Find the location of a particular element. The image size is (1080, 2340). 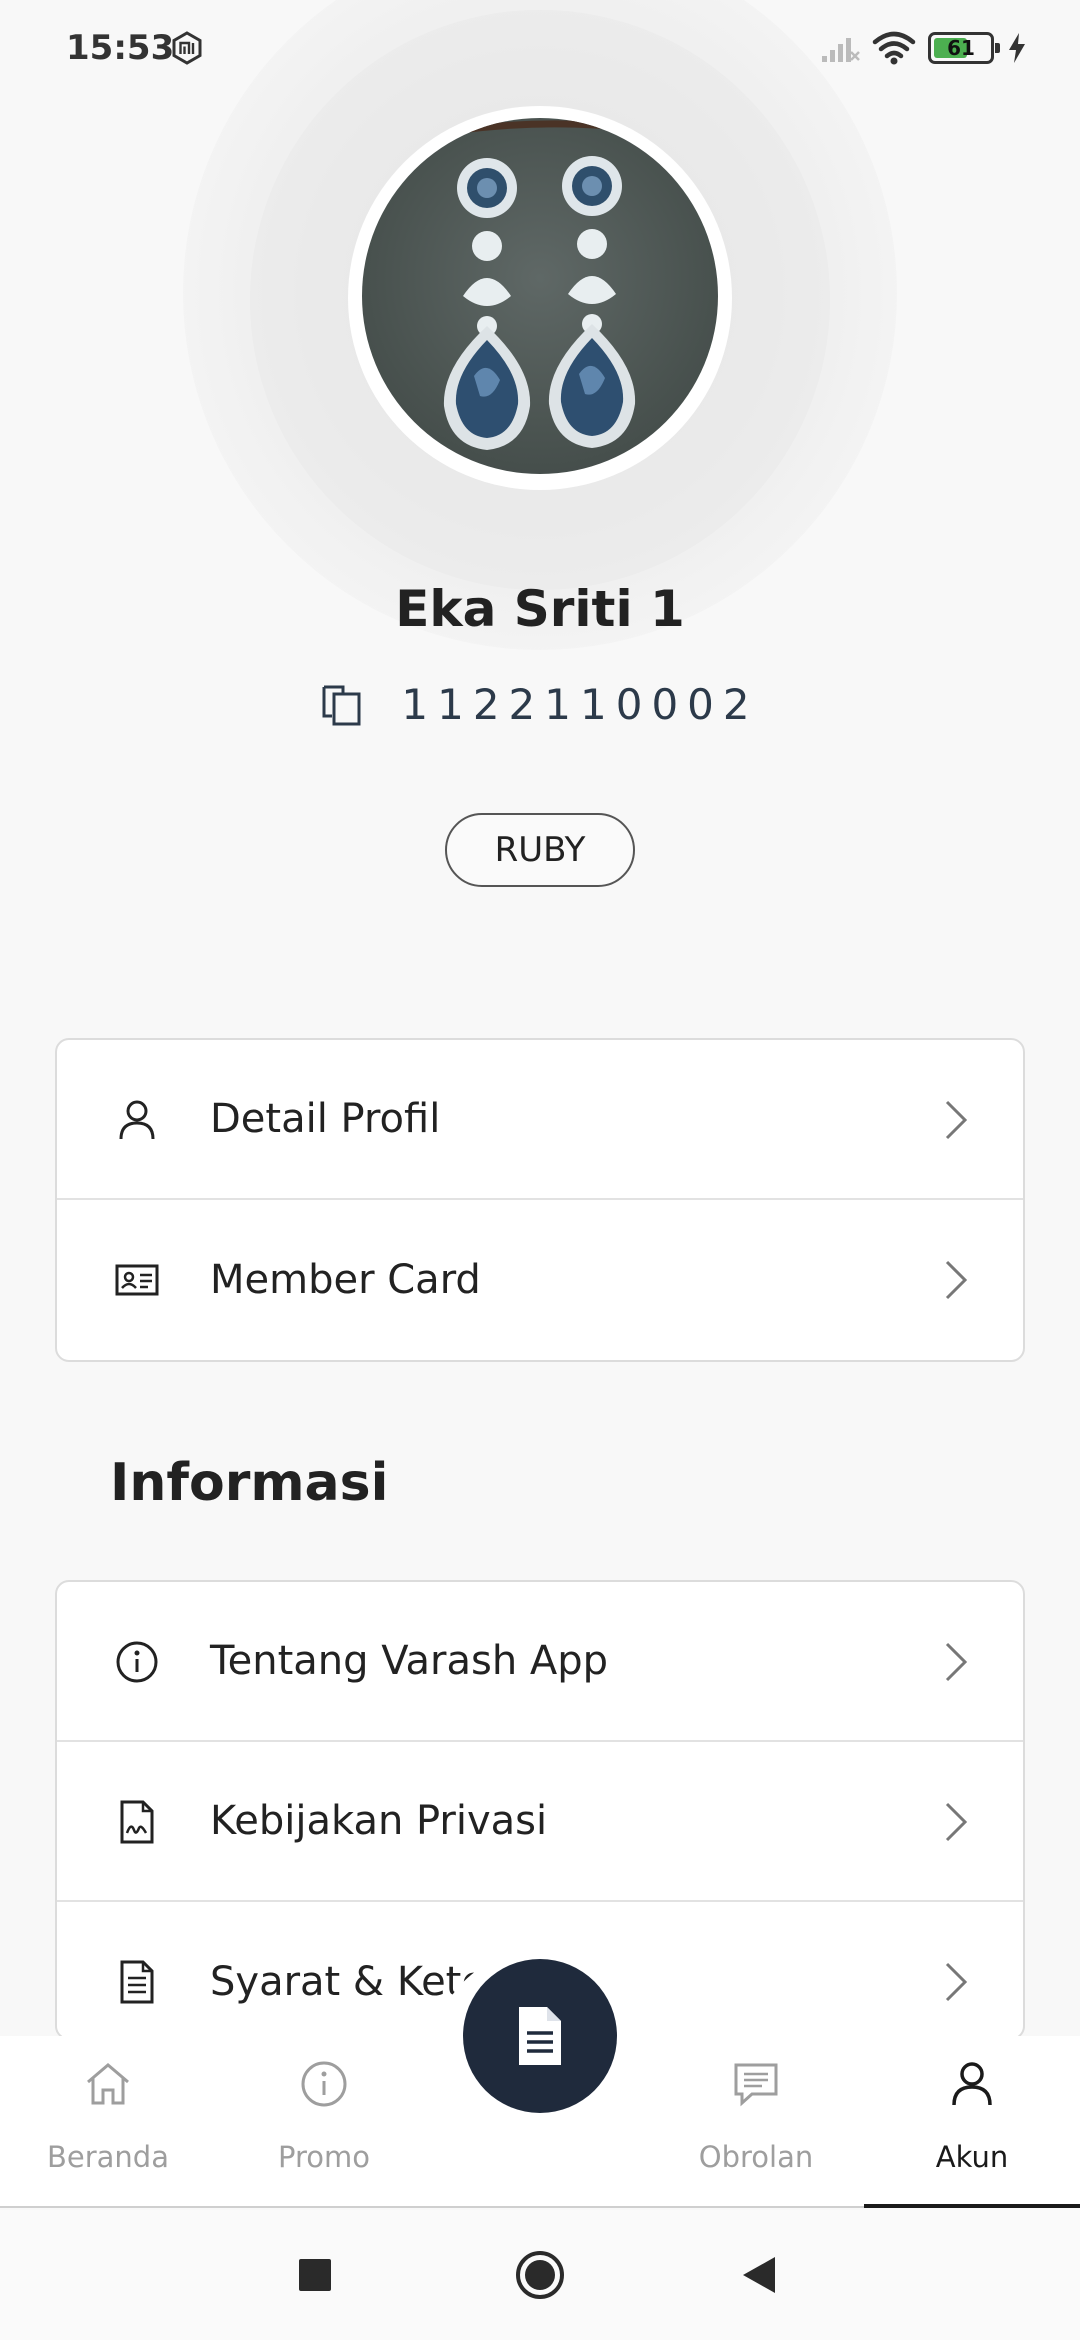

nav-label: Promo is located at coordinates (324, 2157).